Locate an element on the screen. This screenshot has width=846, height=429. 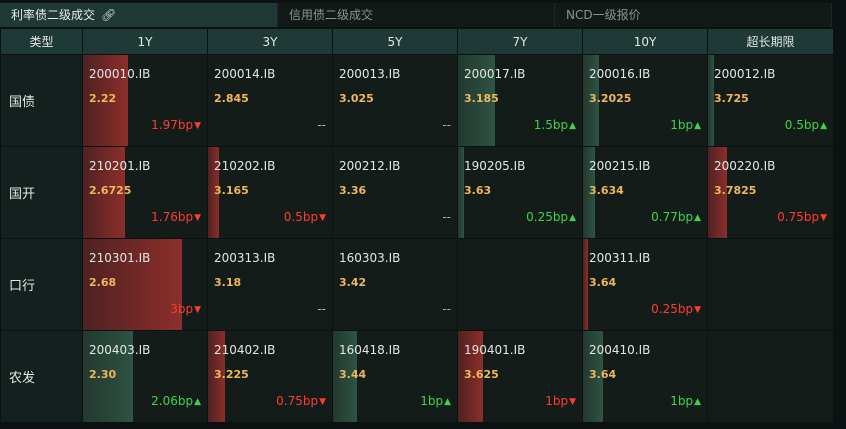
yield-change: 0.5bp▲ is located at coordinates (806, 125).